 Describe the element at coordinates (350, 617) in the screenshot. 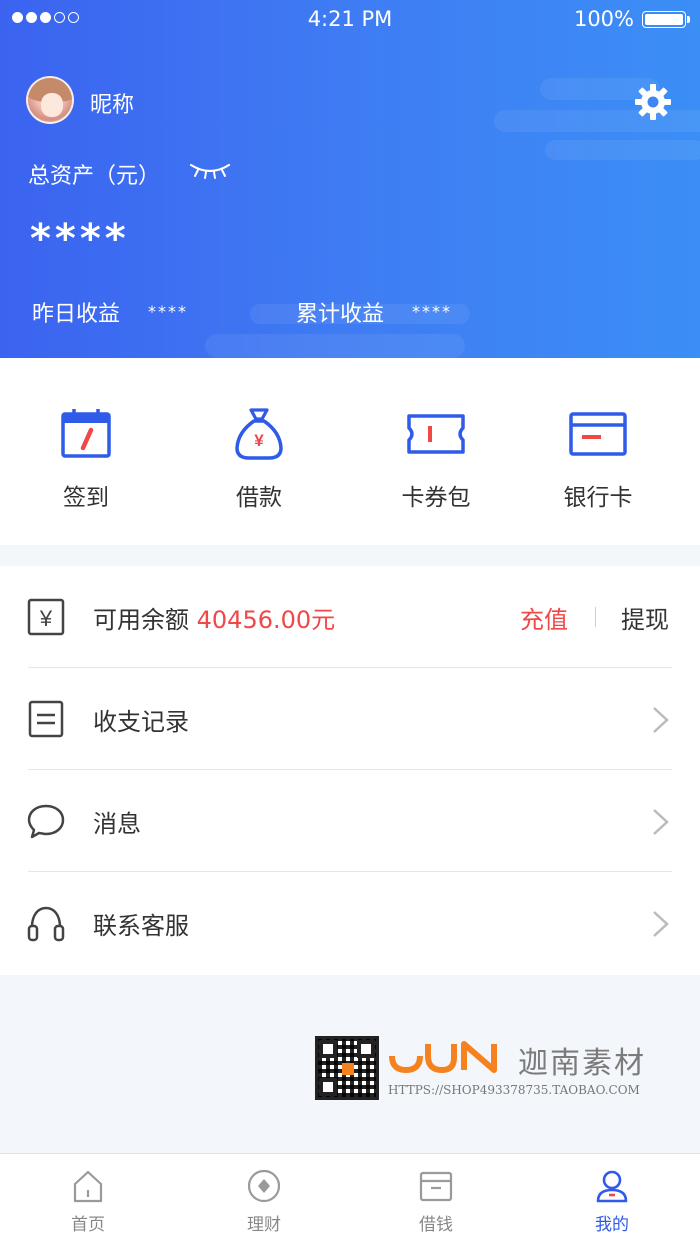

I see `balance-row: ¥ 可用余额 40456.00元 充值 提现` at that location.